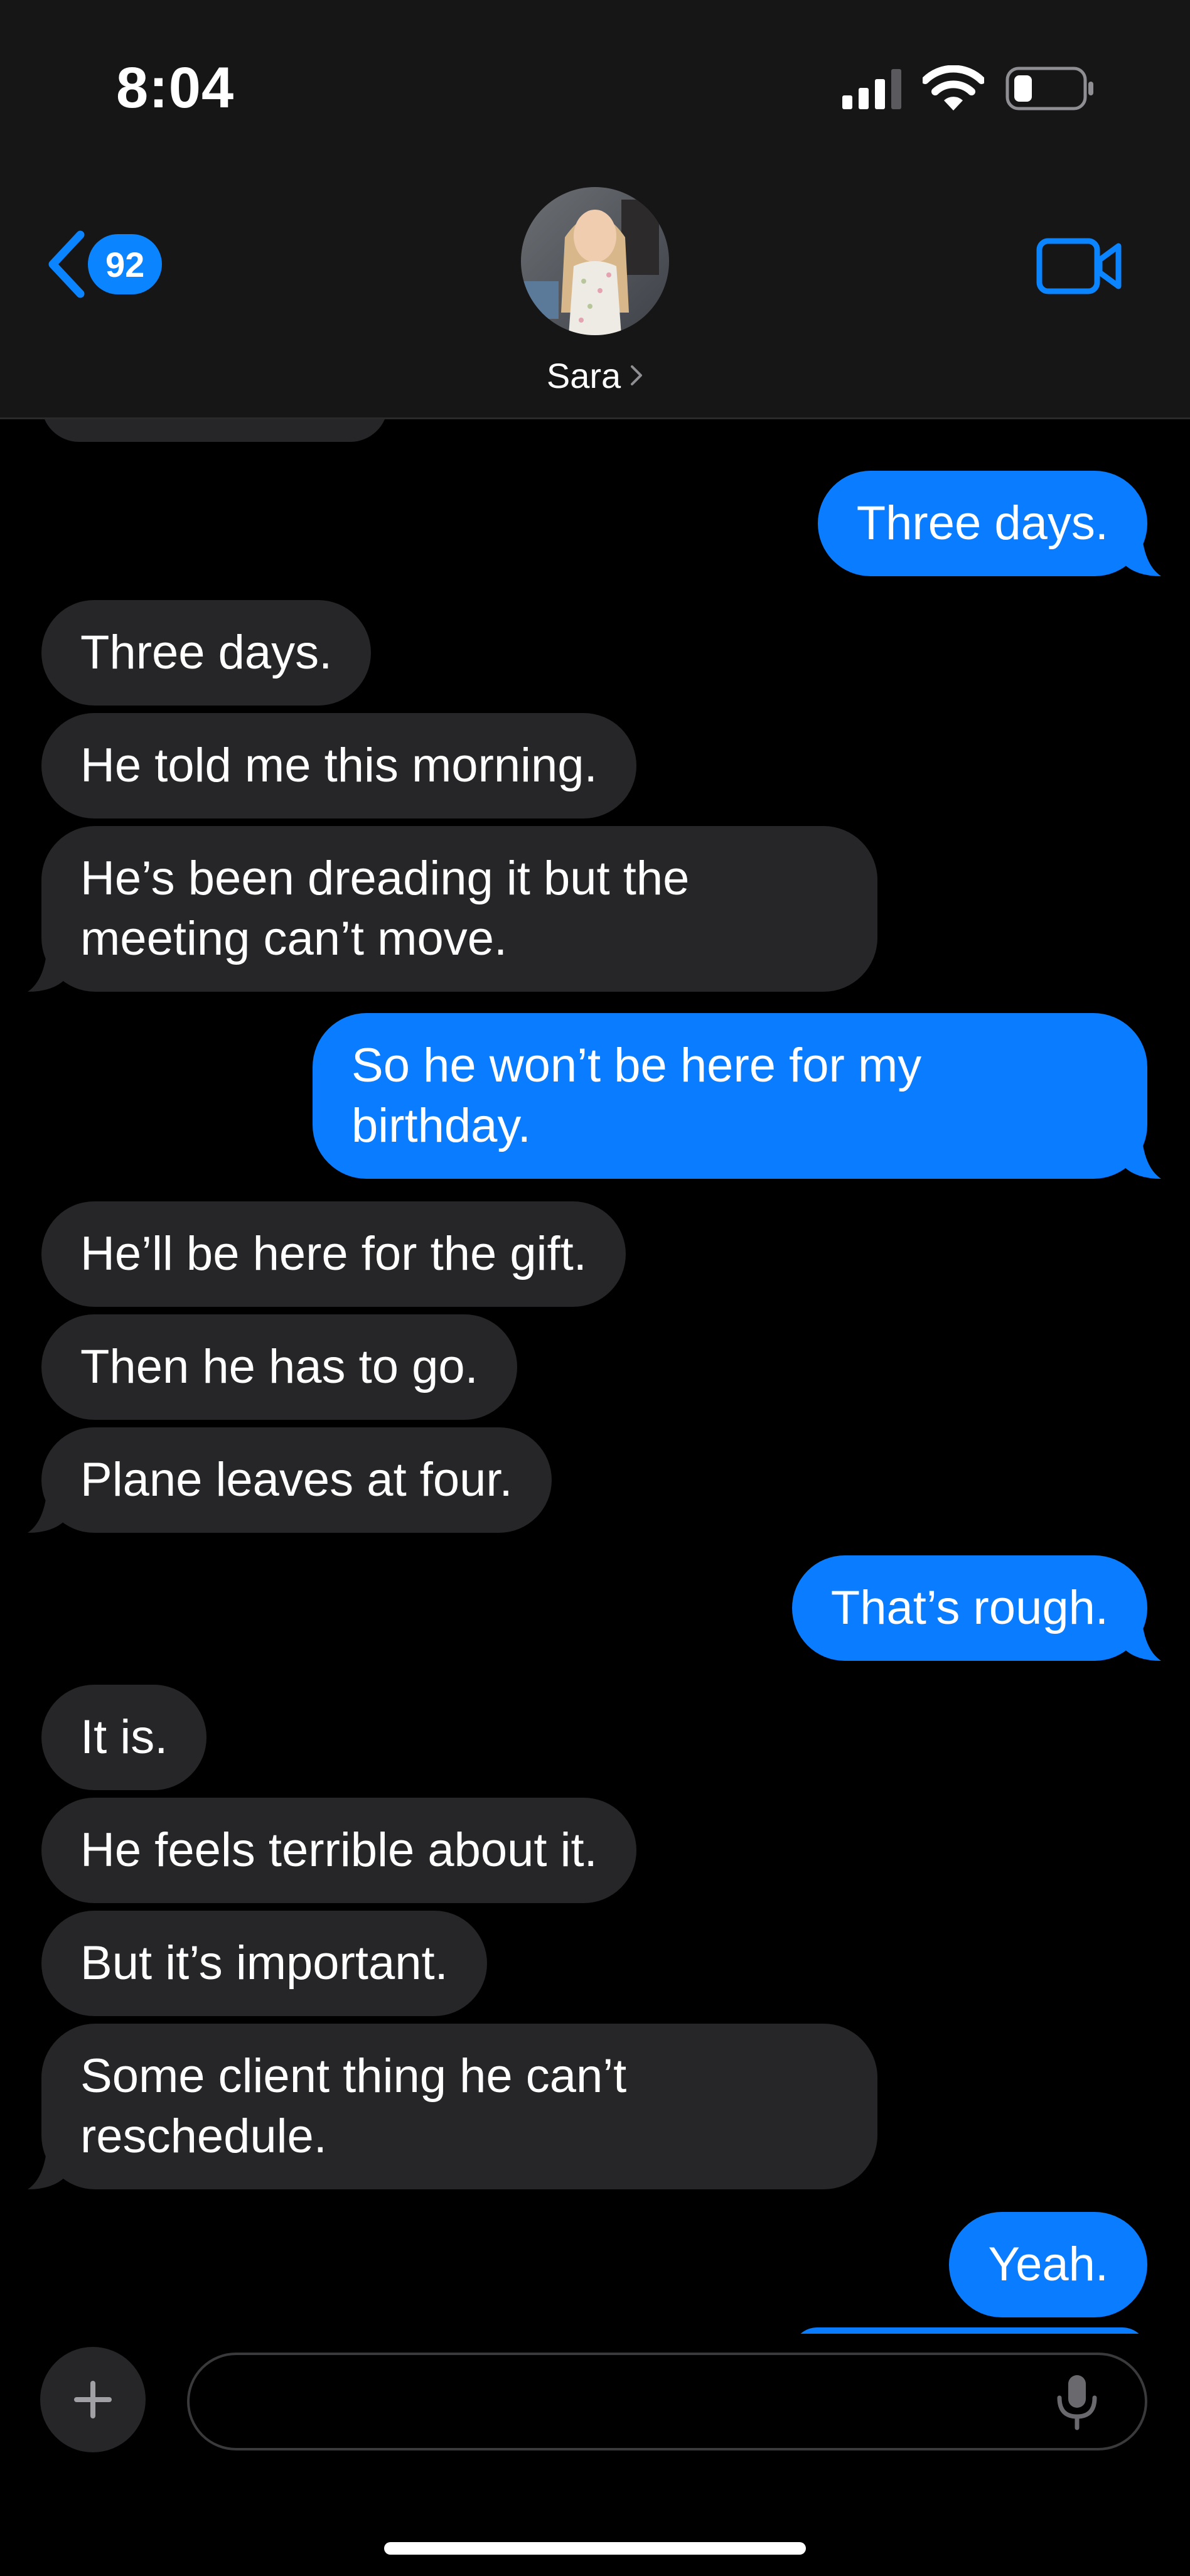 Image resolution: width=1190 pixels, height=2576 pixels. Describe the element at coordinates (595, 2455) in the screenshot. I see `compose-bar` at that location.